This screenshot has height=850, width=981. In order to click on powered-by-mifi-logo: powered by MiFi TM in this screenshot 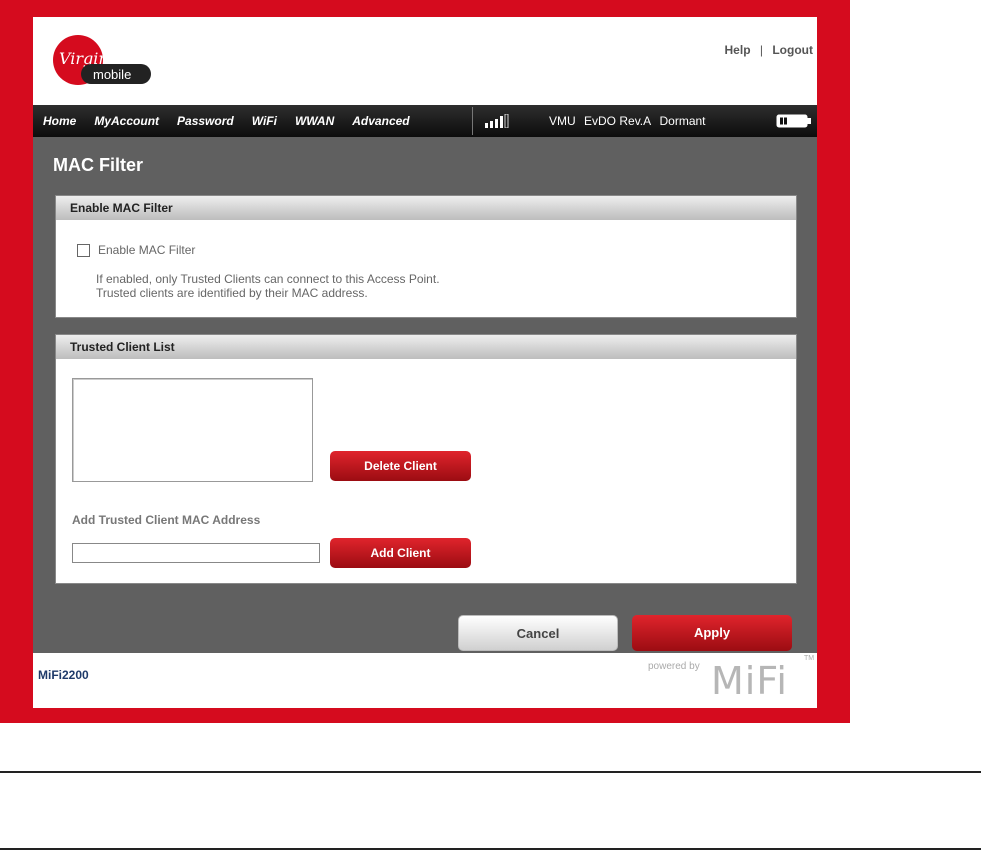, I will do `click(732, 679)`.